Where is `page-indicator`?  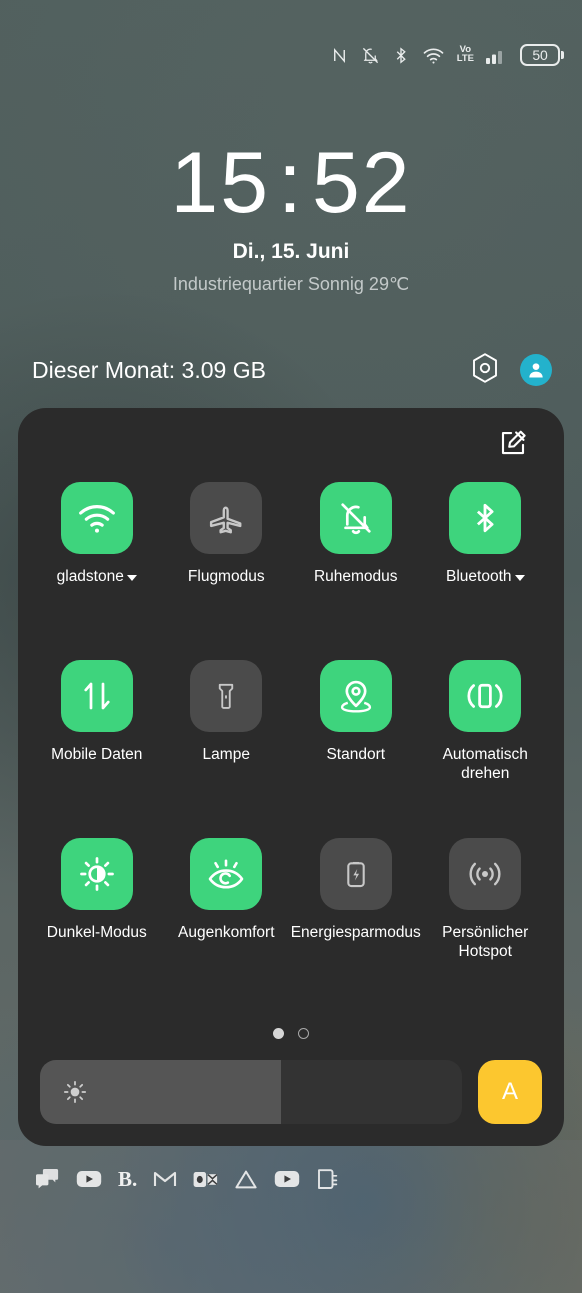 page-indicator is located at coordinates (291, 1033).